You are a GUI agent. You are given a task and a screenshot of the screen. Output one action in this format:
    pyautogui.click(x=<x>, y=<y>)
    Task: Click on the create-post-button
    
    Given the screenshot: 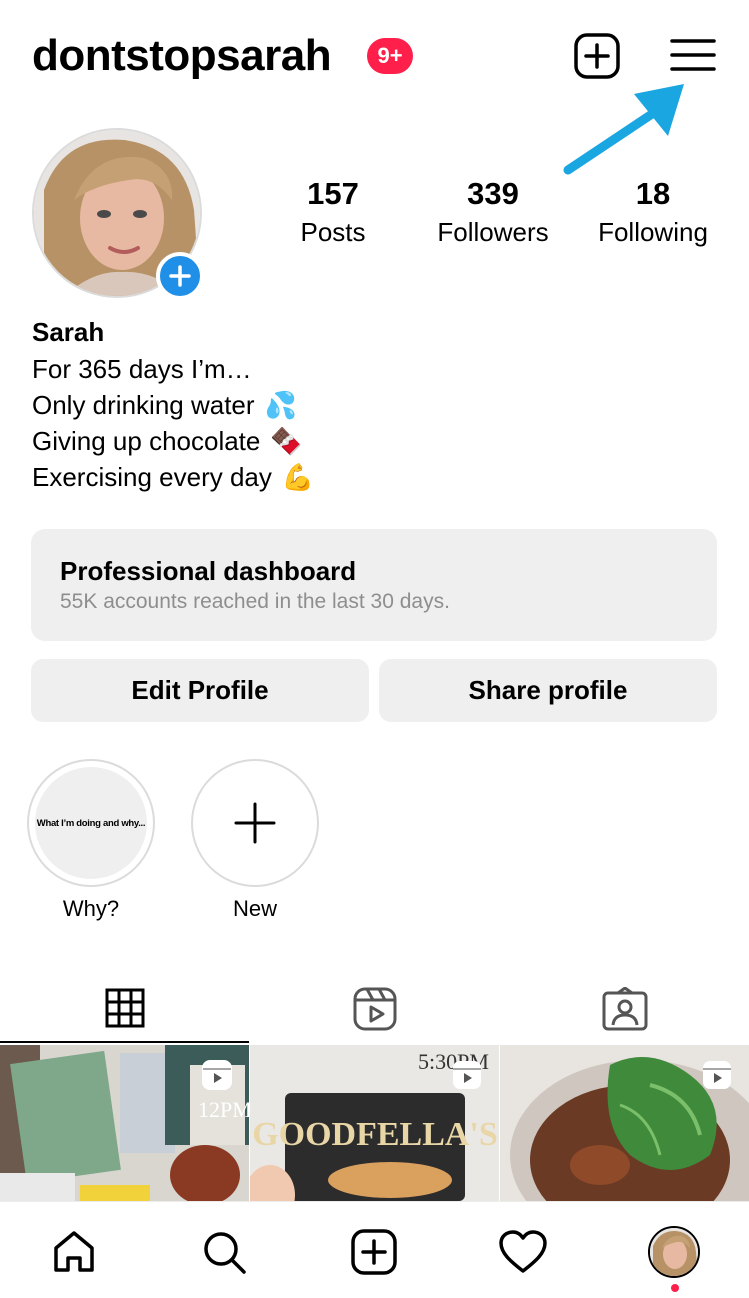 What is the action you would take?
    pyautogui.click(x=597, y=56)
    